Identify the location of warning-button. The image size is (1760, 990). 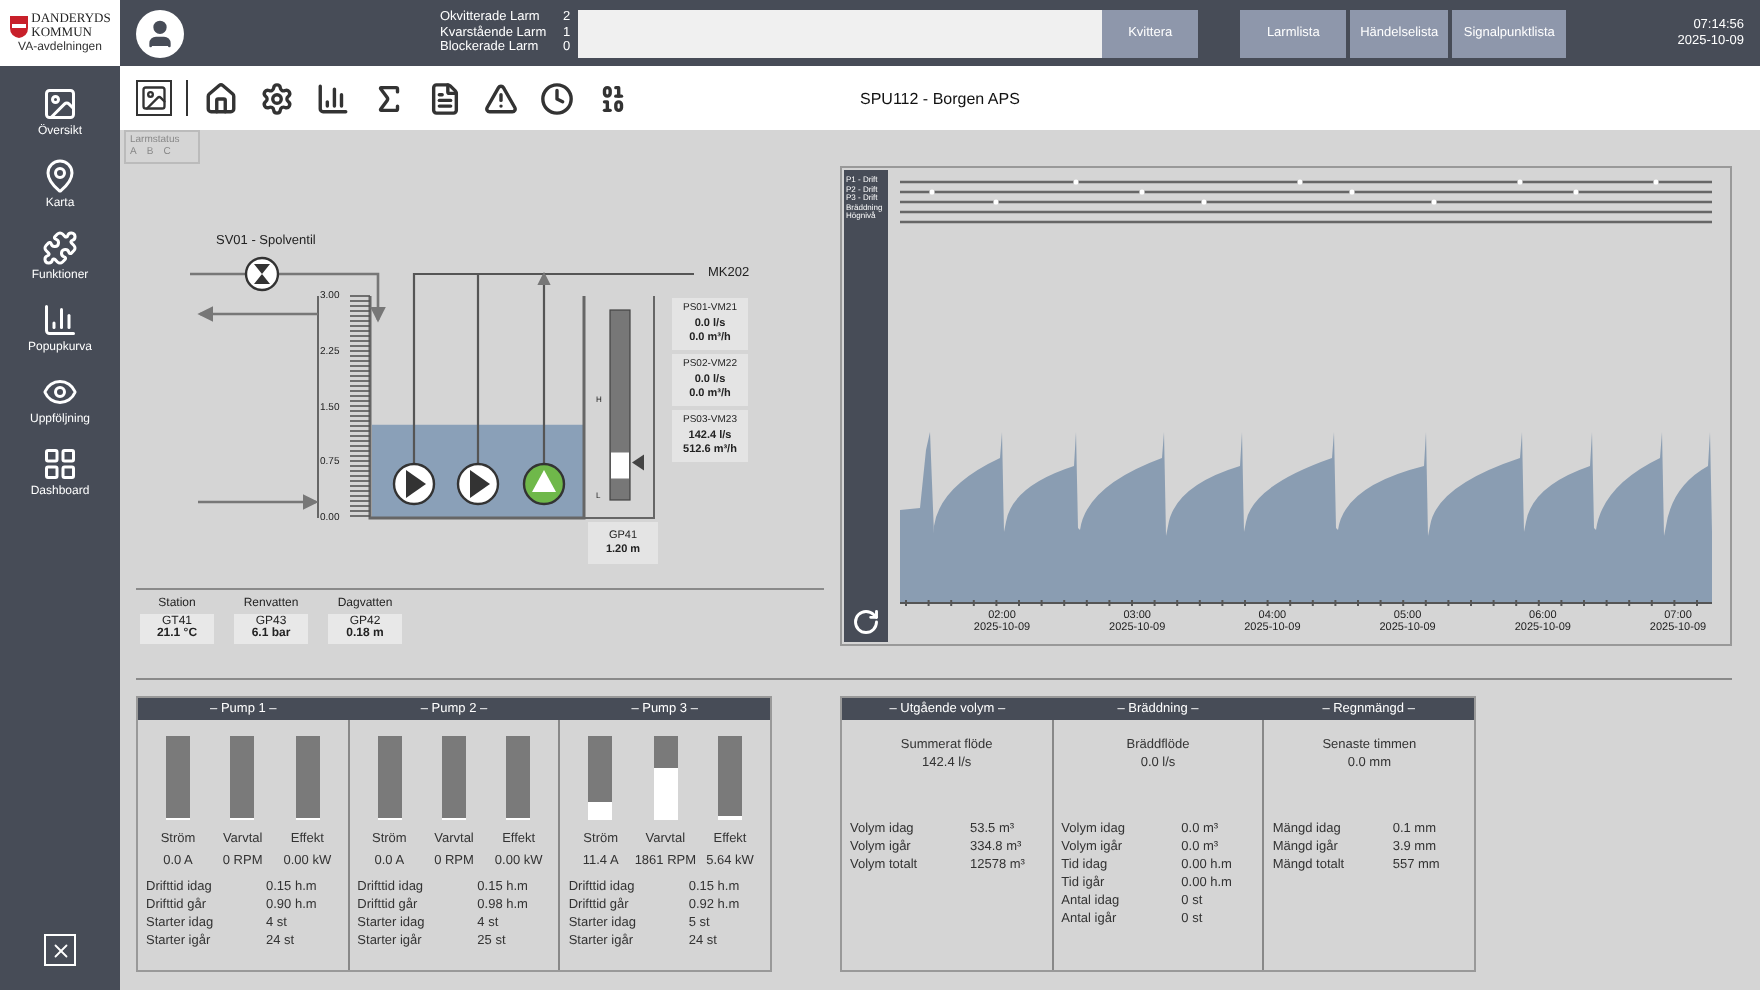
(501, 98).